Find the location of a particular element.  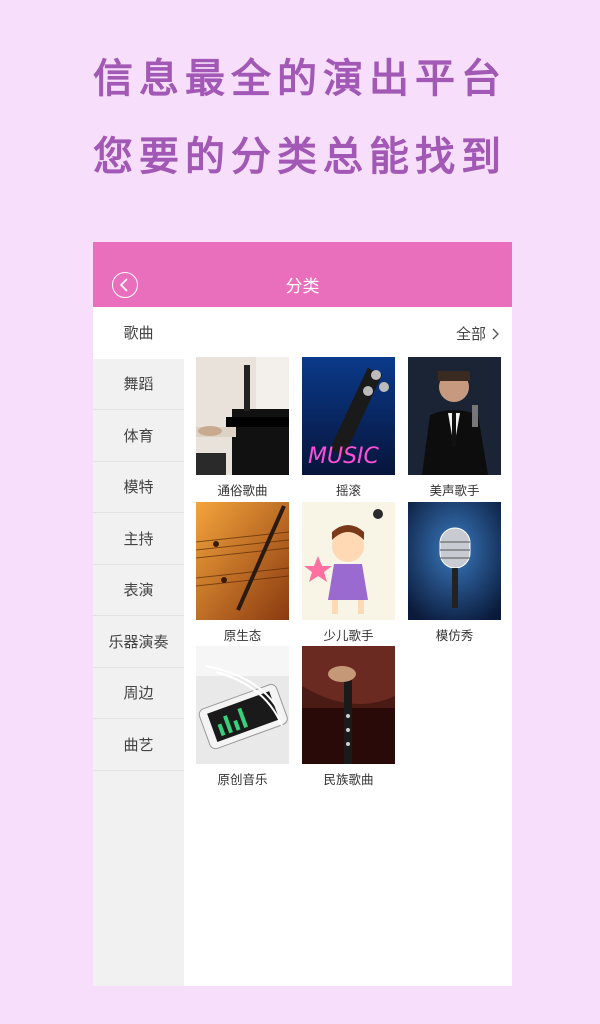

category-bel-canto: 美声歌手 is located at coordinates (454, 428).